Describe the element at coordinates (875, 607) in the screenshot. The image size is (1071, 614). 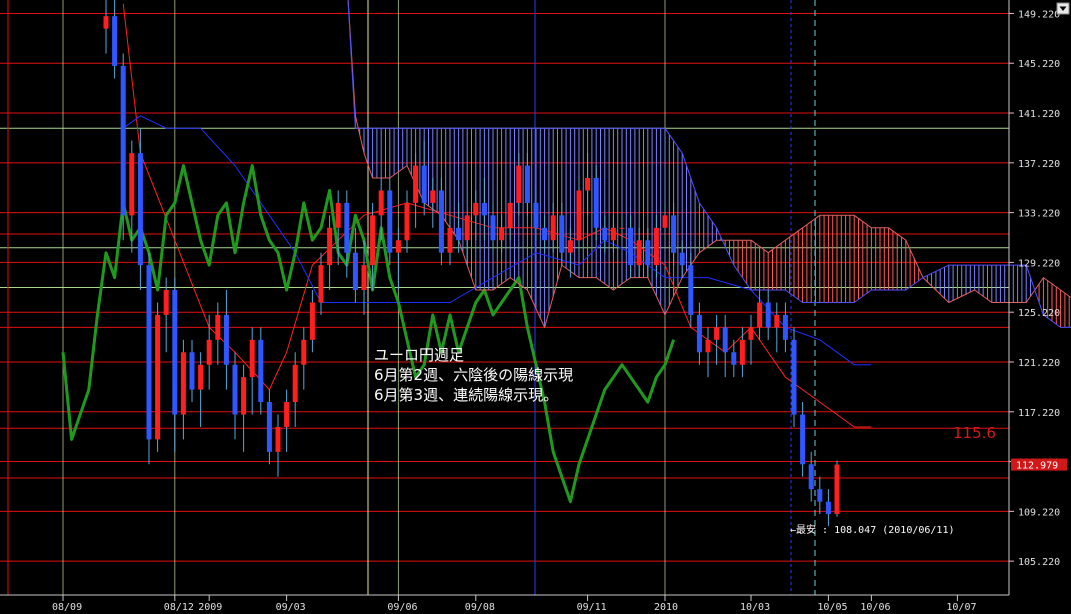
I see `date-tick-label: 10/06` at that location.